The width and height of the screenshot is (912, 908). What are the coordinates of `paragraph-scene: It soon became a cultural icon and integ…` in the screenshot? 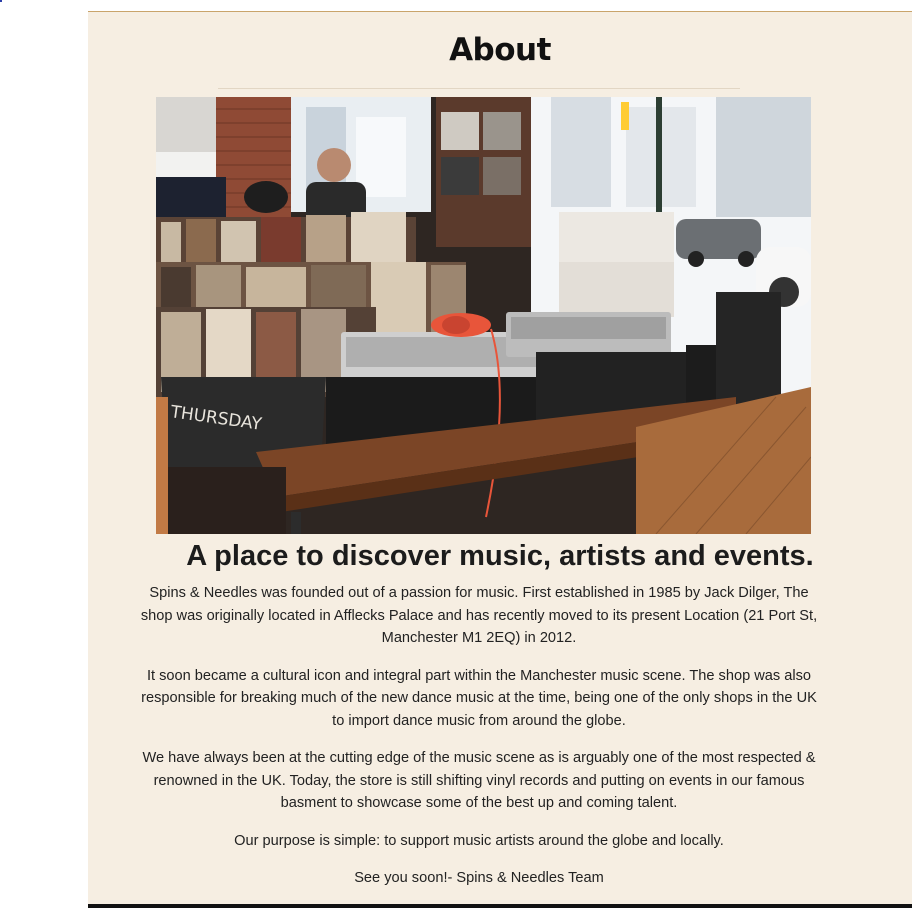 It's located at (479, 698).